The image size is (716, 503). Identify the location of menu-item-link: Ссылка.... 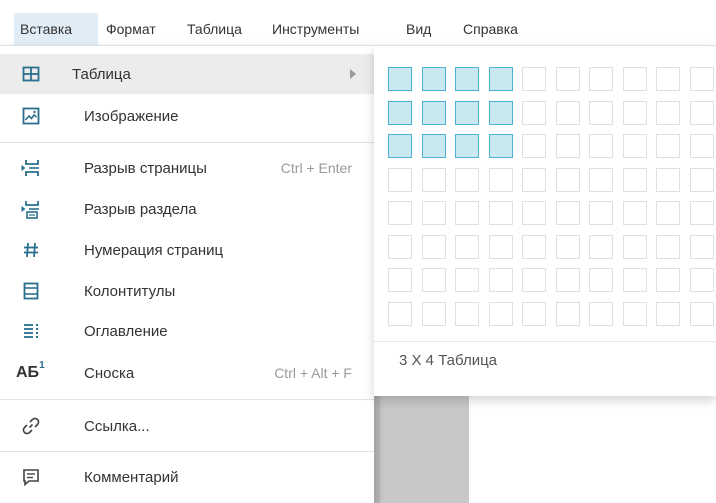
(187, 426).